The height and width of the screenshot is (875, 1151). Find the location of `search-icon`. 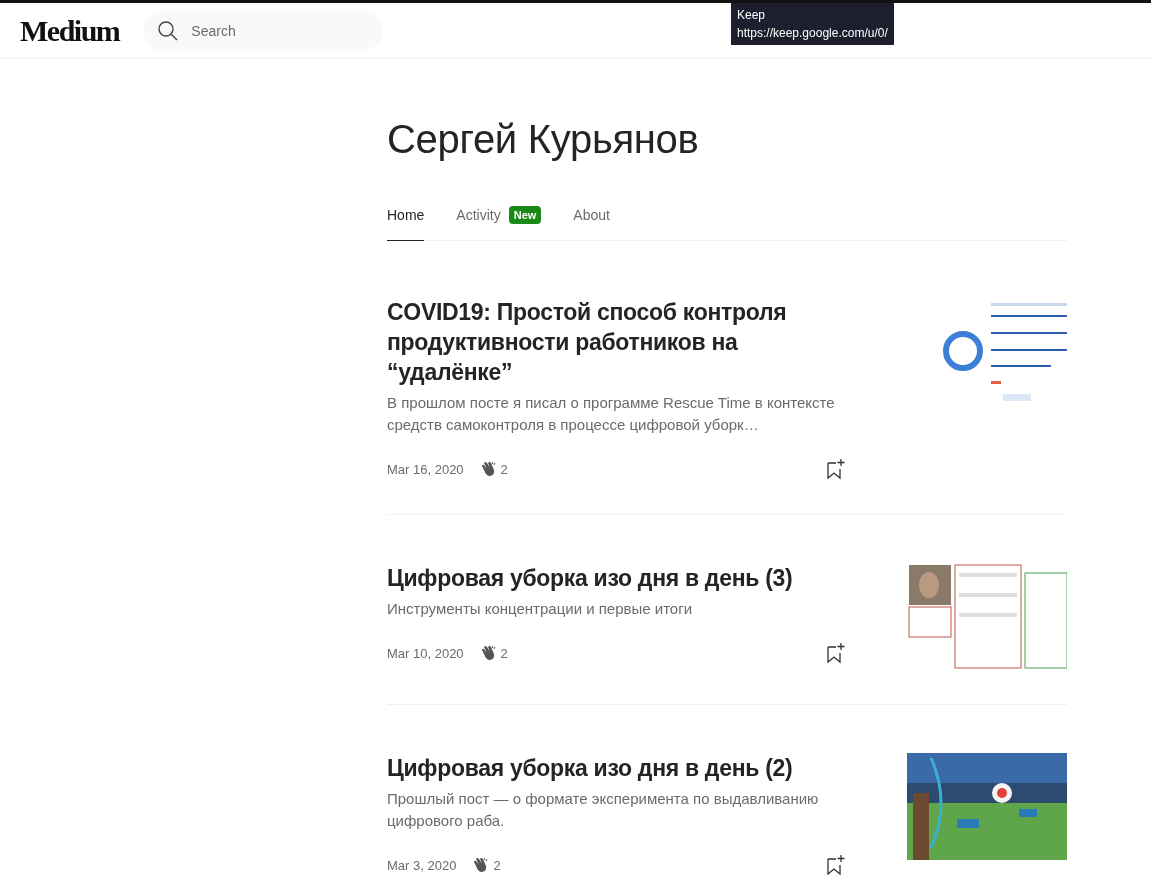

search-icon is located at coordinates (168, 30).